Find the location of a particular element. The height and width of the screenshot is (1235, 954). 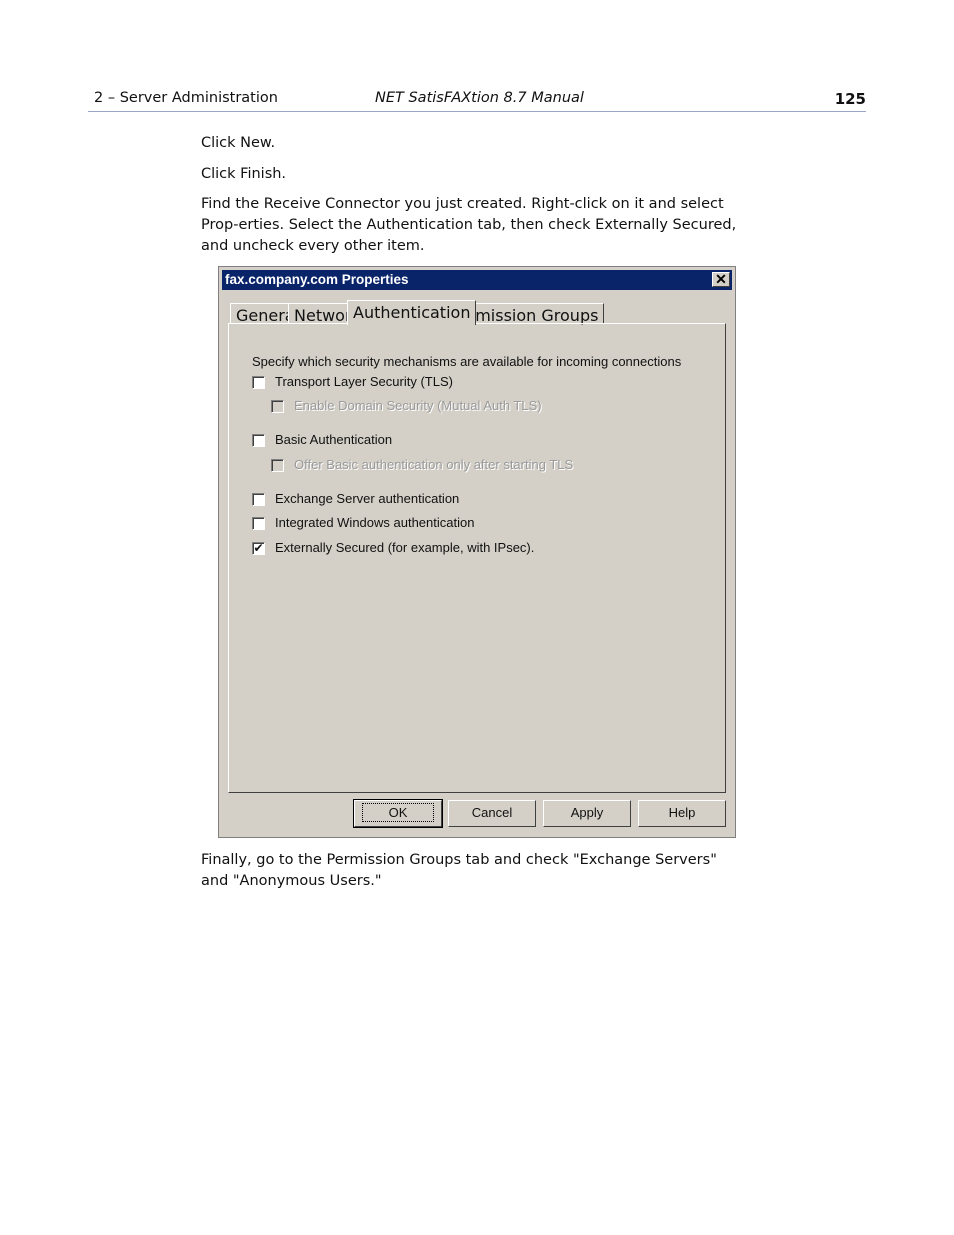

tab-authentication: Authentication is located at coordinates (412, 312).